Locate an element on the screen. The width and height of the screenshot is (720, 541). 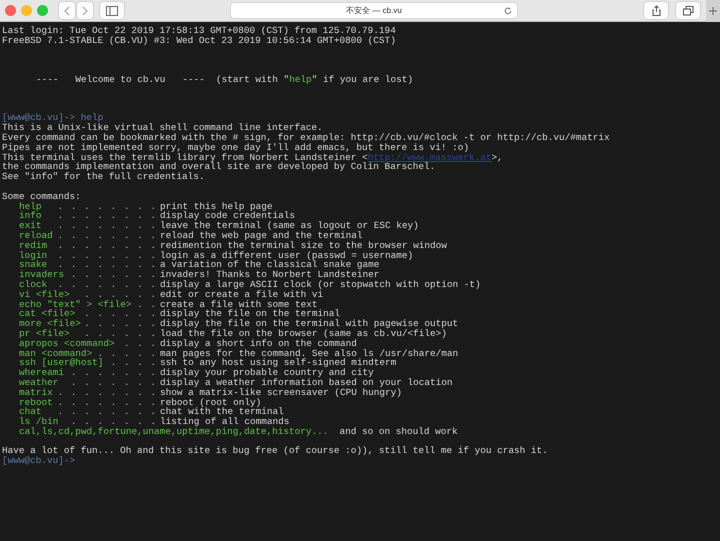
command-text: snake is located at coordinates (33, 265).